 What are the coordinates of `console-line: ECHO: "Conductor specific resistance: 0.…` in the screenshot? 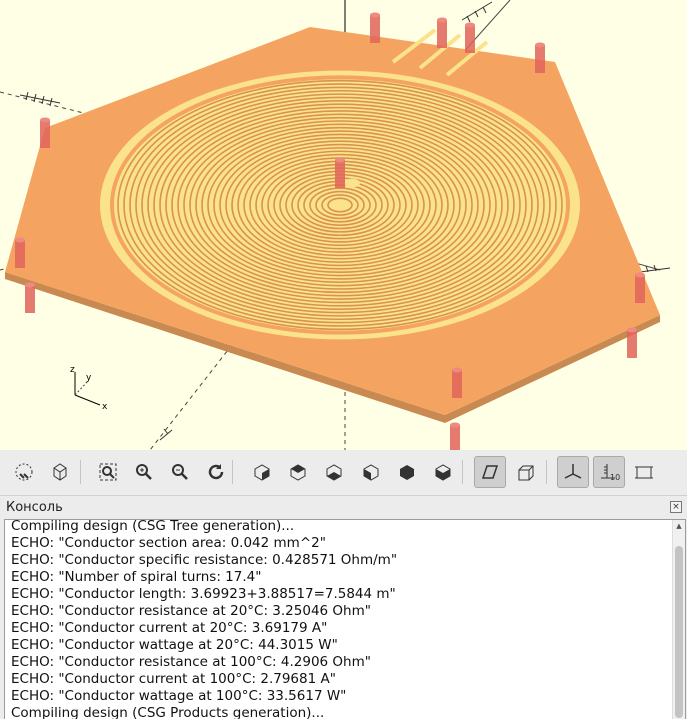 It's located at (204, 560).